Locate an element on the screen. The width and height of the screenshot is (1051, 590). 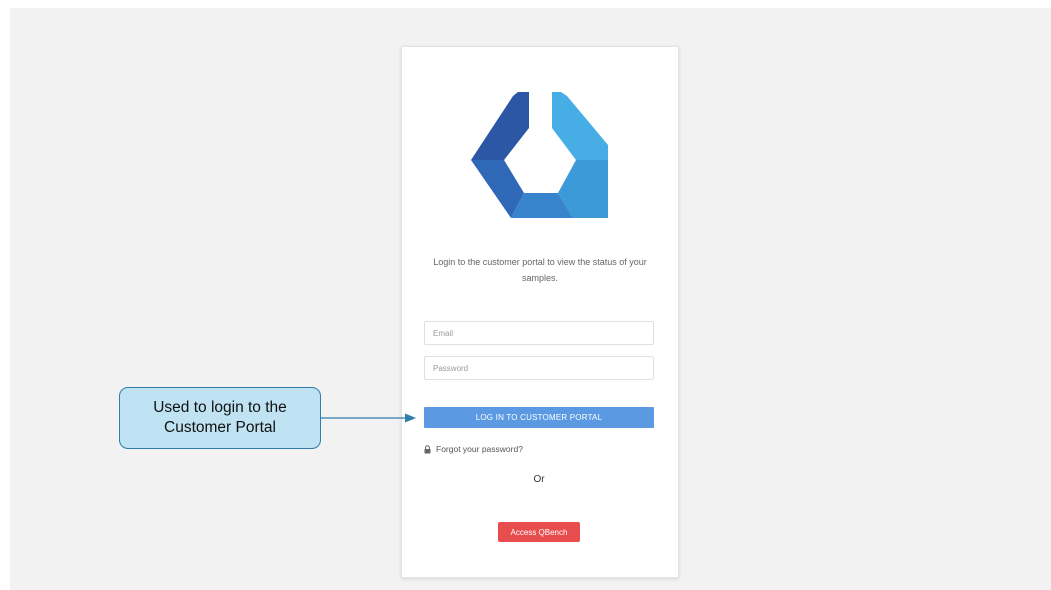
login-button: LOG IN TO CUSTOMER PORTAL is located at coordinates (539, 417).